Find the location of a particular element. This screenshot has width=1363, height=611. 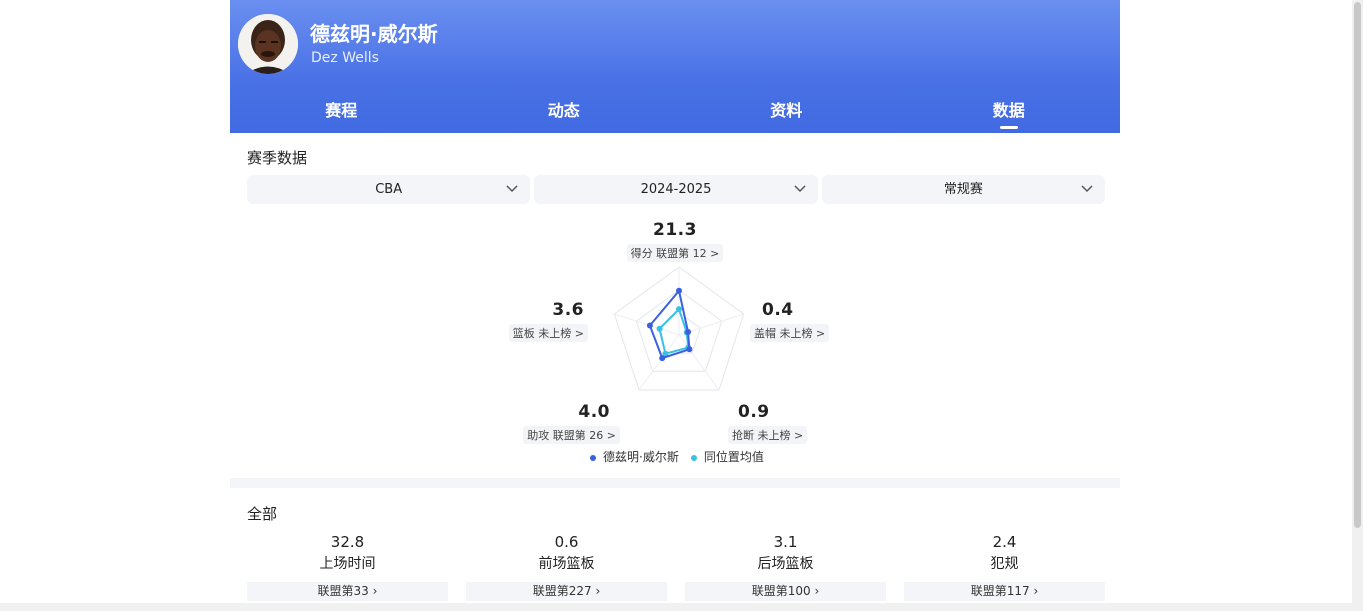

stage-select-value: 常规赛 is located at coordinates (963, 189).